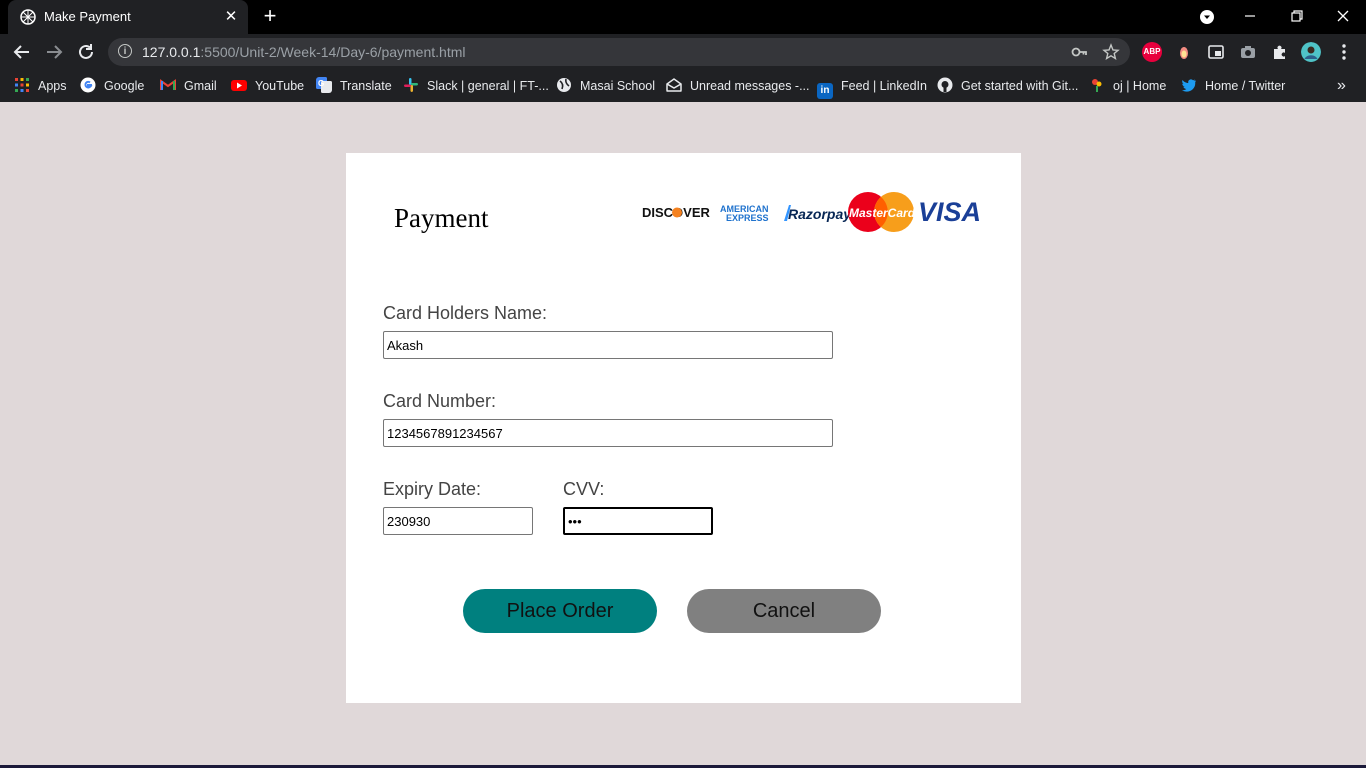  Describe the element at coordinates (608, 345) in the screenshot. I see `card-holder-input` at that location.